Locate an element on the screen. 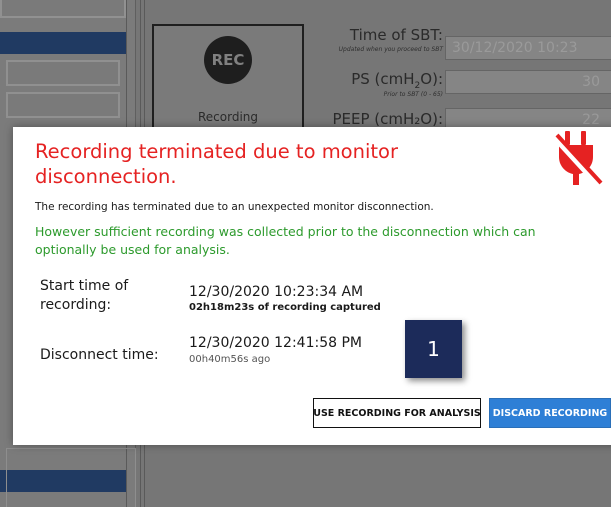  ps-hint: Prior to SBT (0 - 65) is located at coordinates (413, 94).